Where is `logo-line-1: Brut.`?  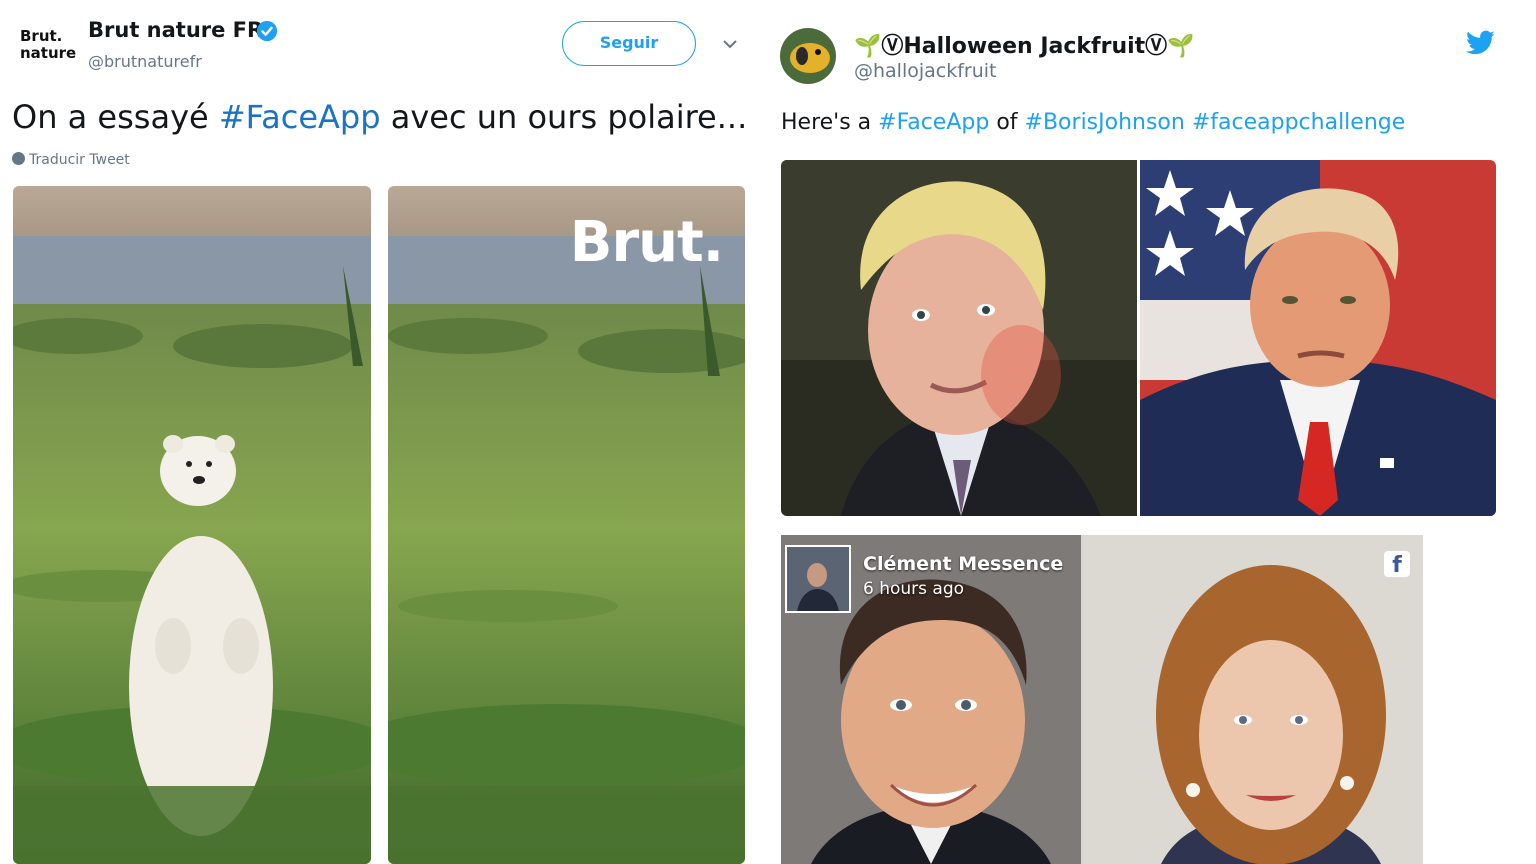
logo-line-1: Brut. is located at coordinates (41, 36).